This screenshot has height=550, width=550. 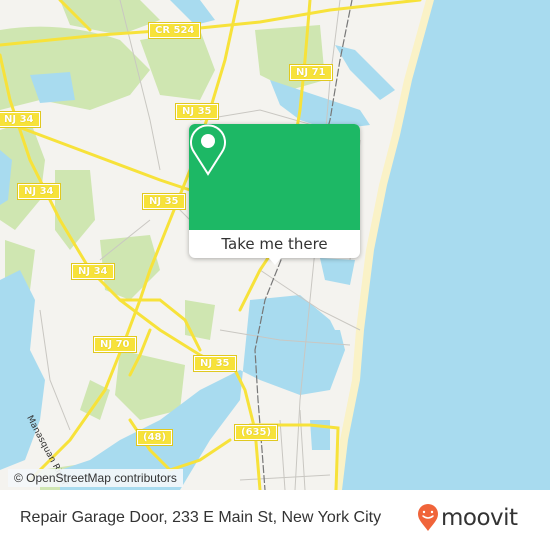 What do you see at coordinates (208, 150) in the screenshot?
I see `location-pin-icon` at bounding box center [208, 150].